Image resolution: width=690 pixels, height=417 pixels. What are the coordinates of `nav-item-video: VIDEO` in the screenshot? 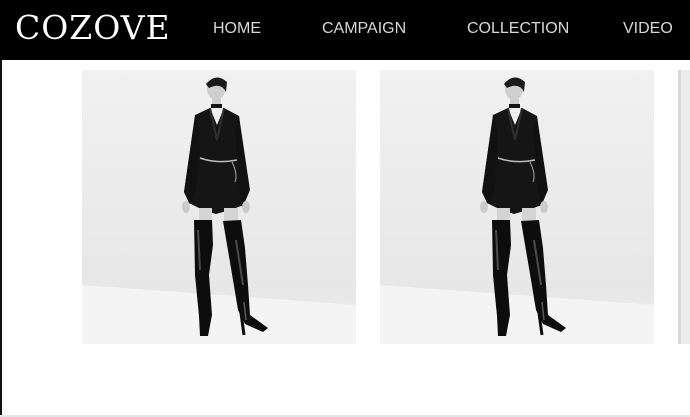 It's located at (648, 30).